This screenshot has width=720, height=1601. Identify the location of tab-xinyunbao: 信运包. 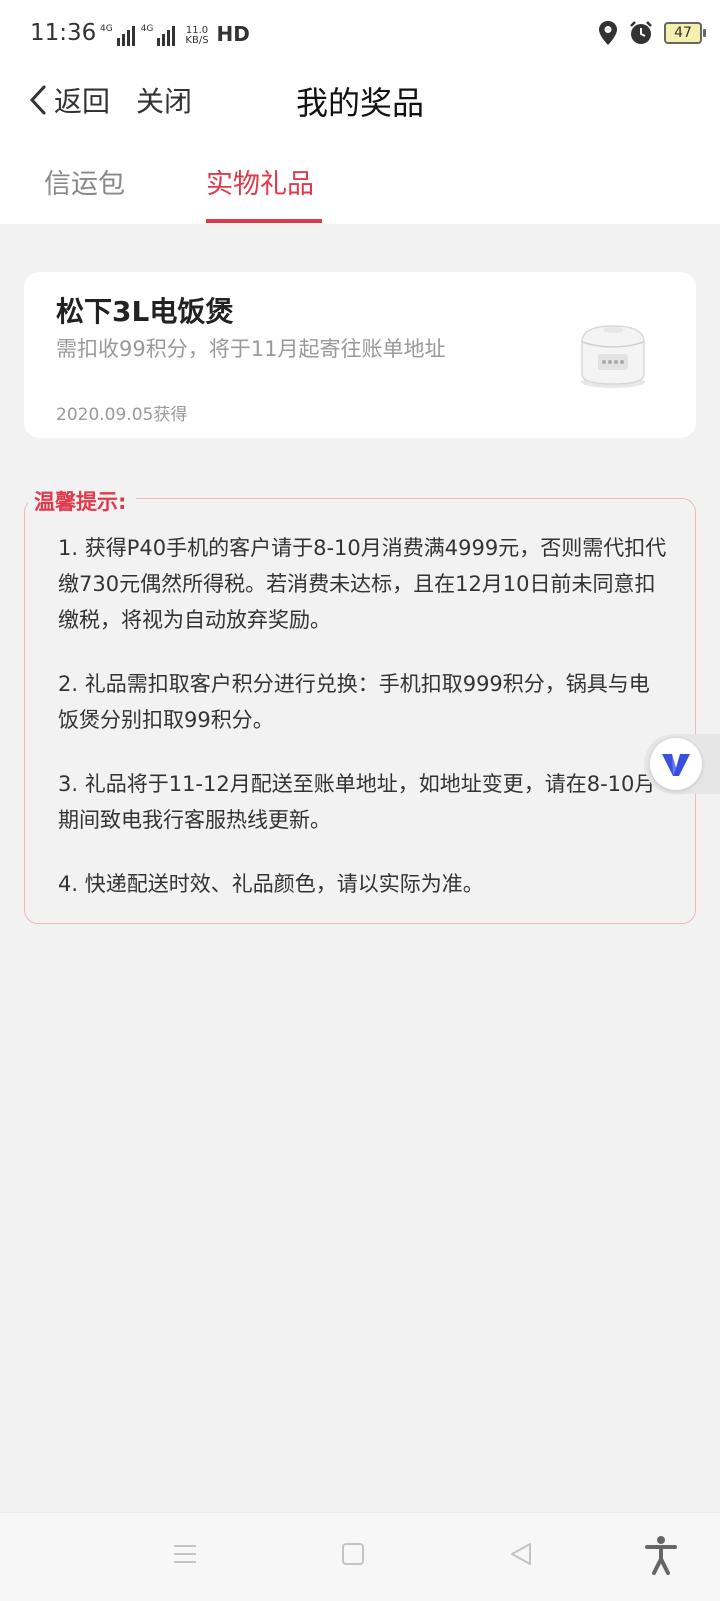
(84, 181).